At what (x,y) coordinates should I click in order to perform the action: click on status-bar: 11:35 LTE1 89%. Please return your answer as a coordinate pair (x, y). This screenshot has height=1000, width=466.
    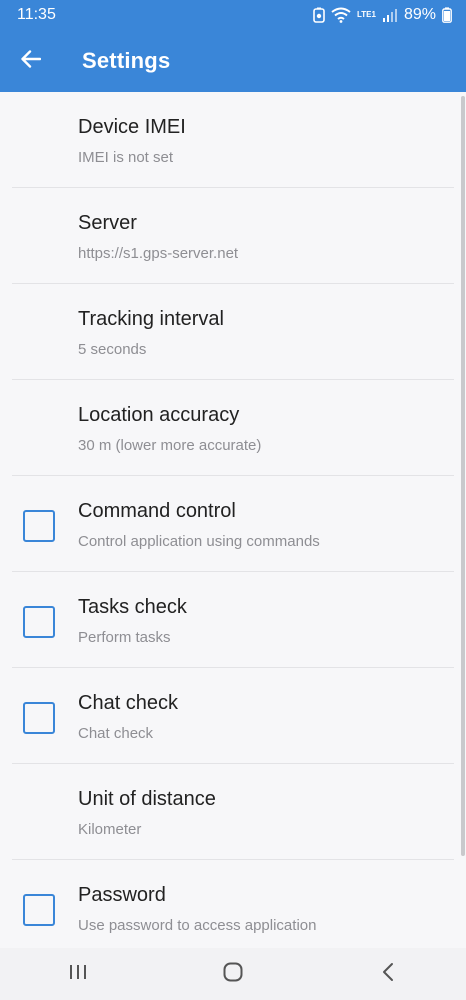
    Looking at the image, I should click on (233, 15).